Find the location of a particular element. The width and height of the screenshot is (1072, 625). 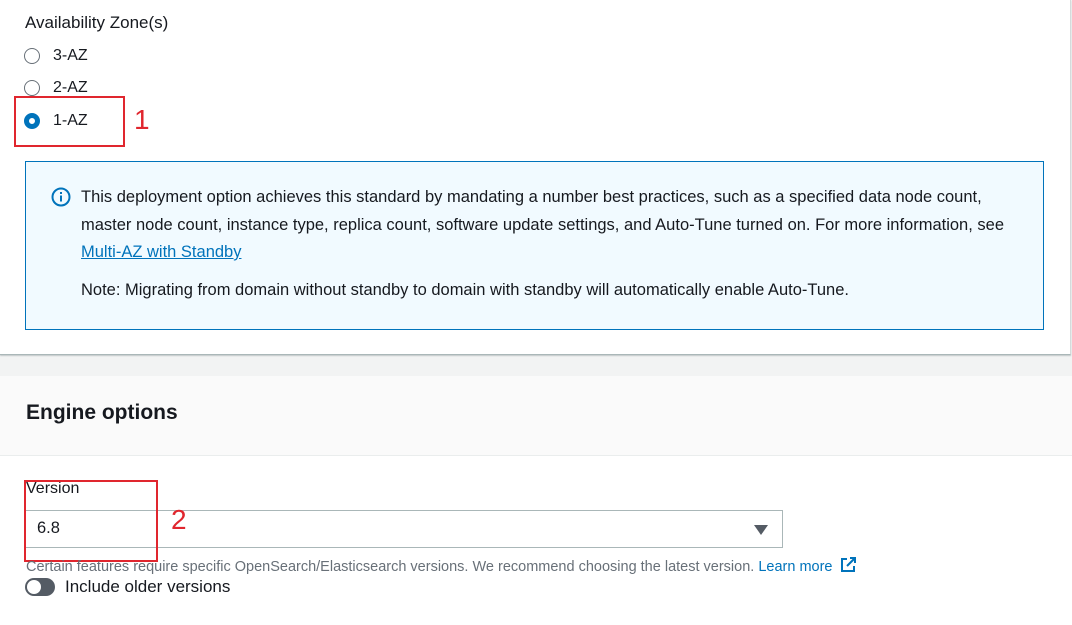

engine-options-header: Engine options is located at coordinates (536, 416).